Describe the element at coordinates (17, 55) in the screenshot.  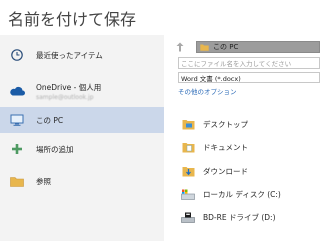
I see `clock-icon` at that location.